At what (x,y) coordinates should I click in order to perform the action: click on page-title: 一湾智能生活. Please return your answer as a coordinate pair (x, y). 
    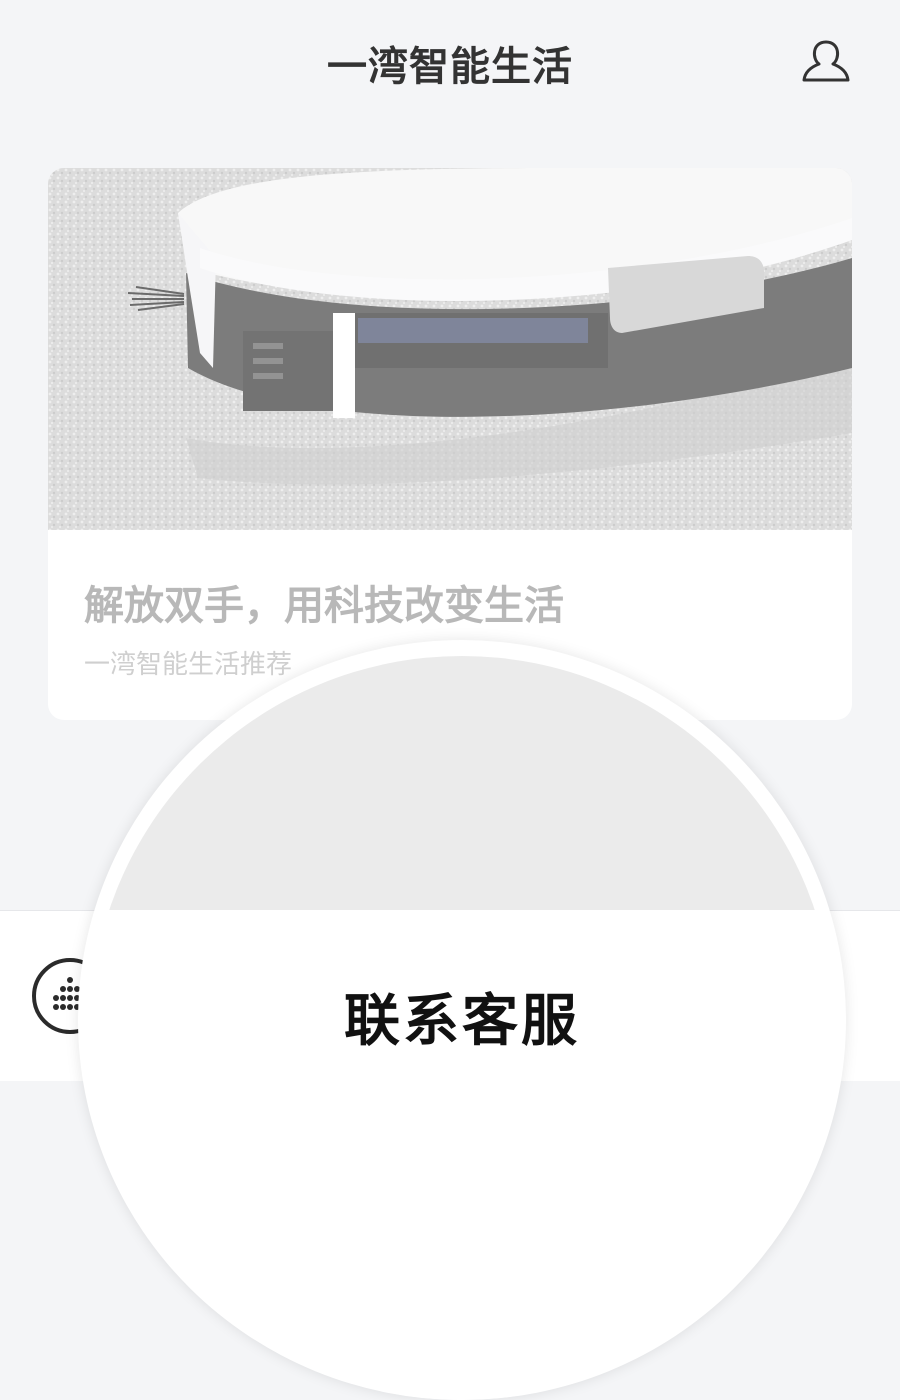
    Looking at the image, I should click on (450, 67).